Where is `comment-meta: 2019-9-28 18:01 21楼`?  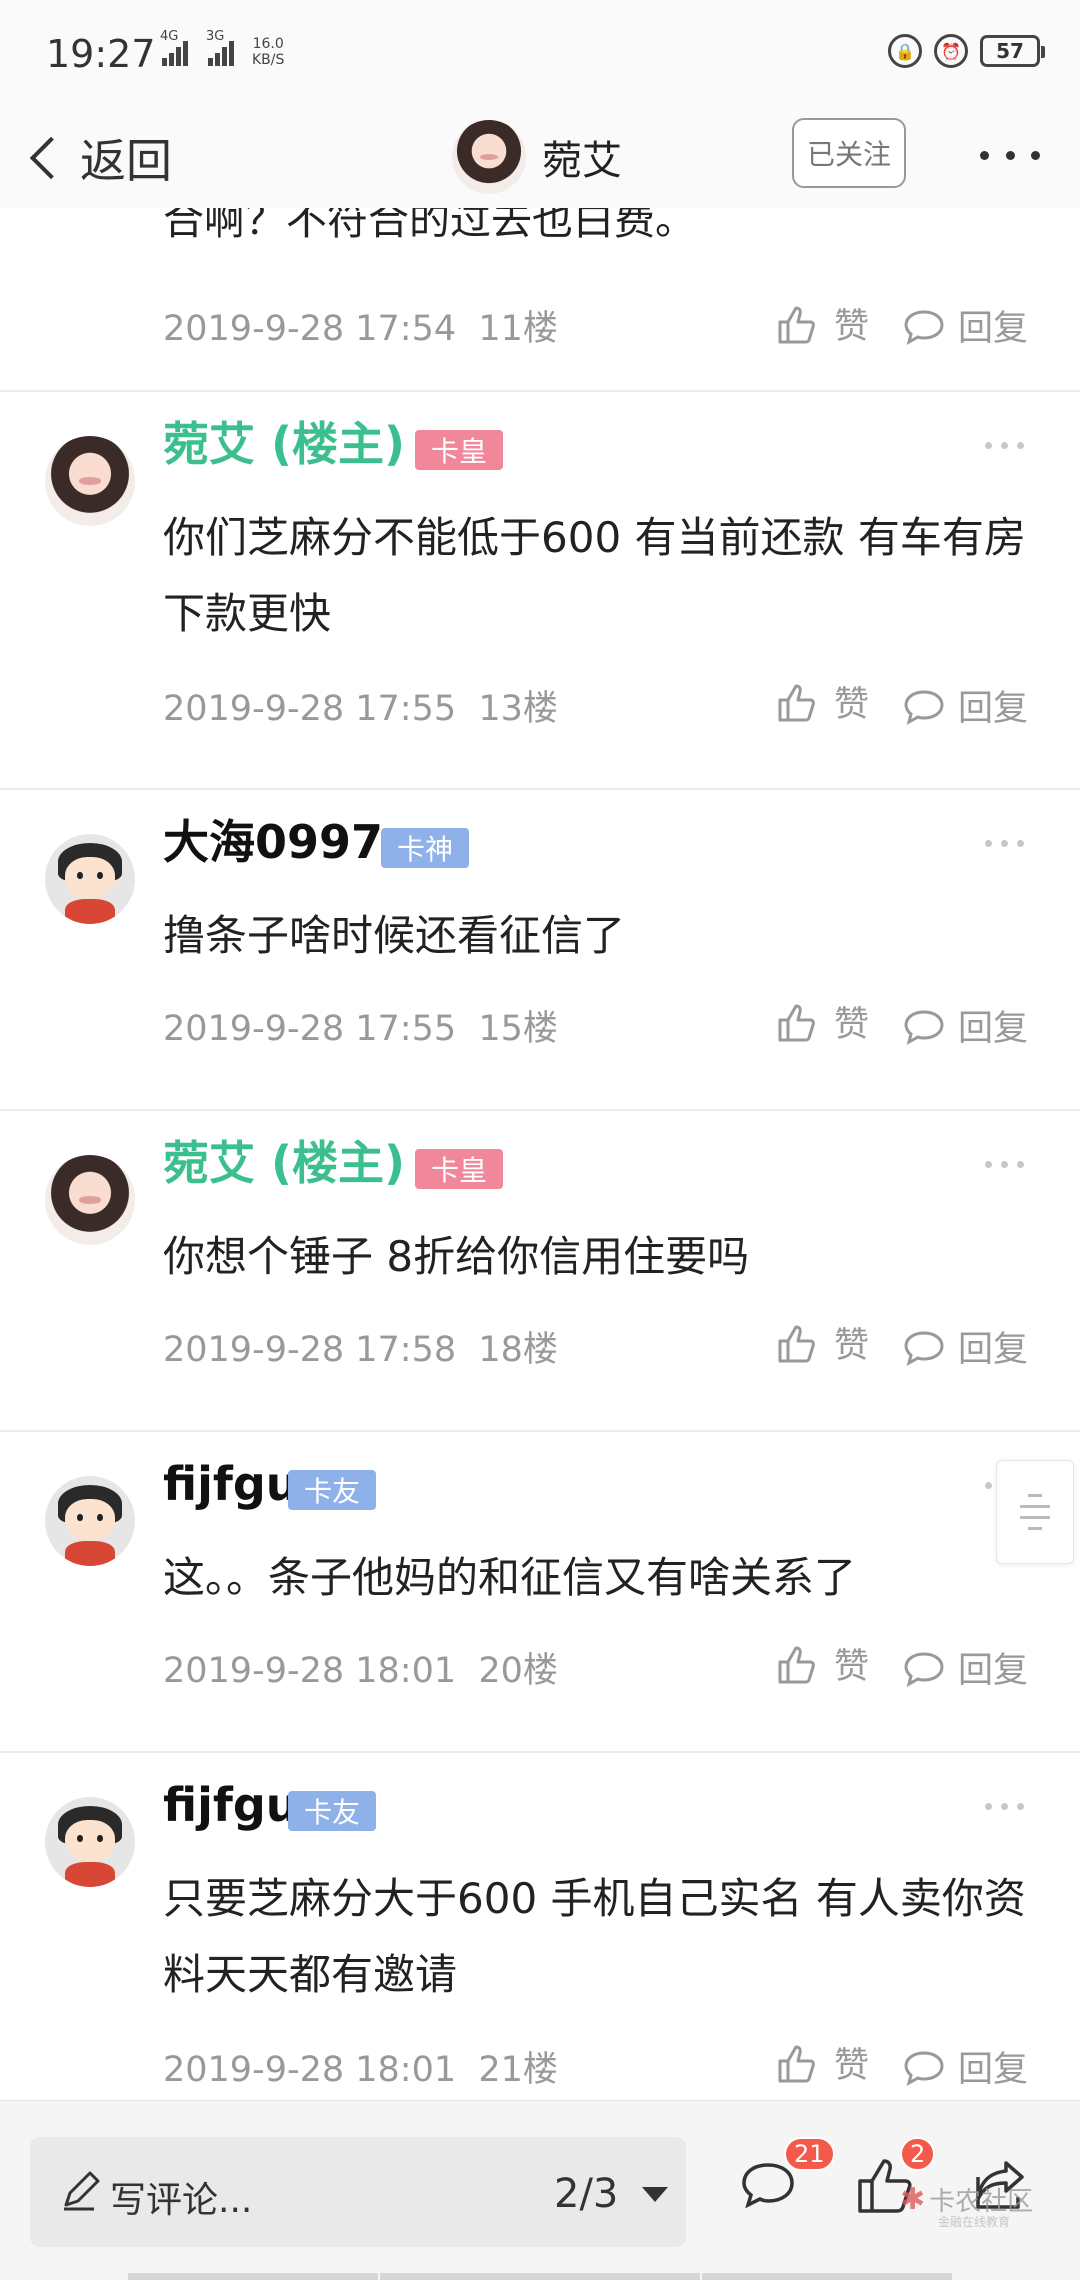 comment-meta: 2019-9-28 18:01 21楼 is located at coordinates (360, 2066).